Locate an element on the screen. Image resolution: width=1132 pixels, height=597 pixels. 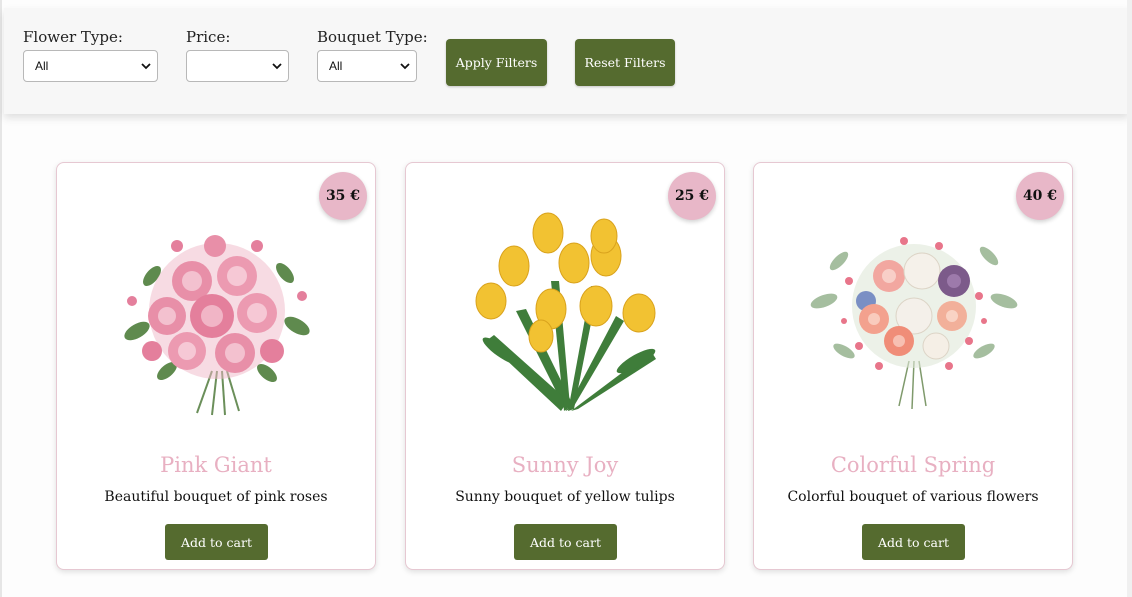
product-title: Colorful Spring is located at coordinates (913, 465).